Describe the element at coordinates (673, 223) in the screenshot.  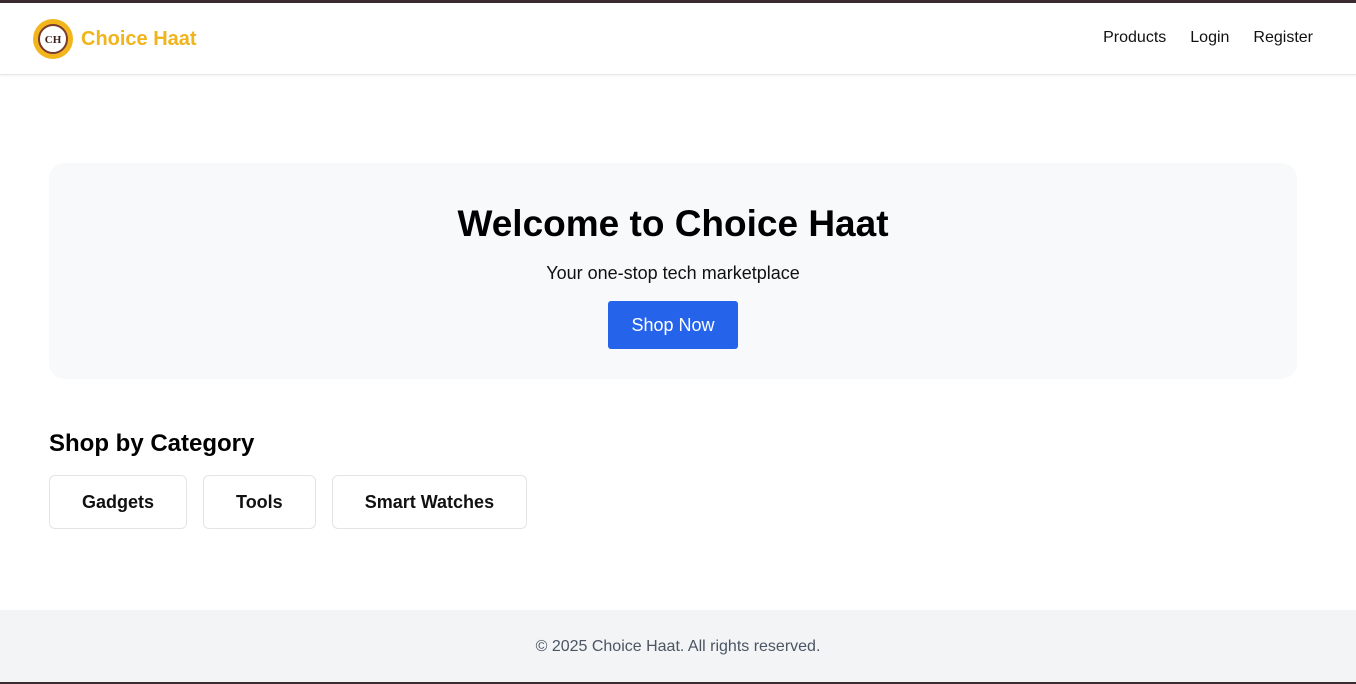
I see `hero-title: Welcome to Choice Haat` at that location.